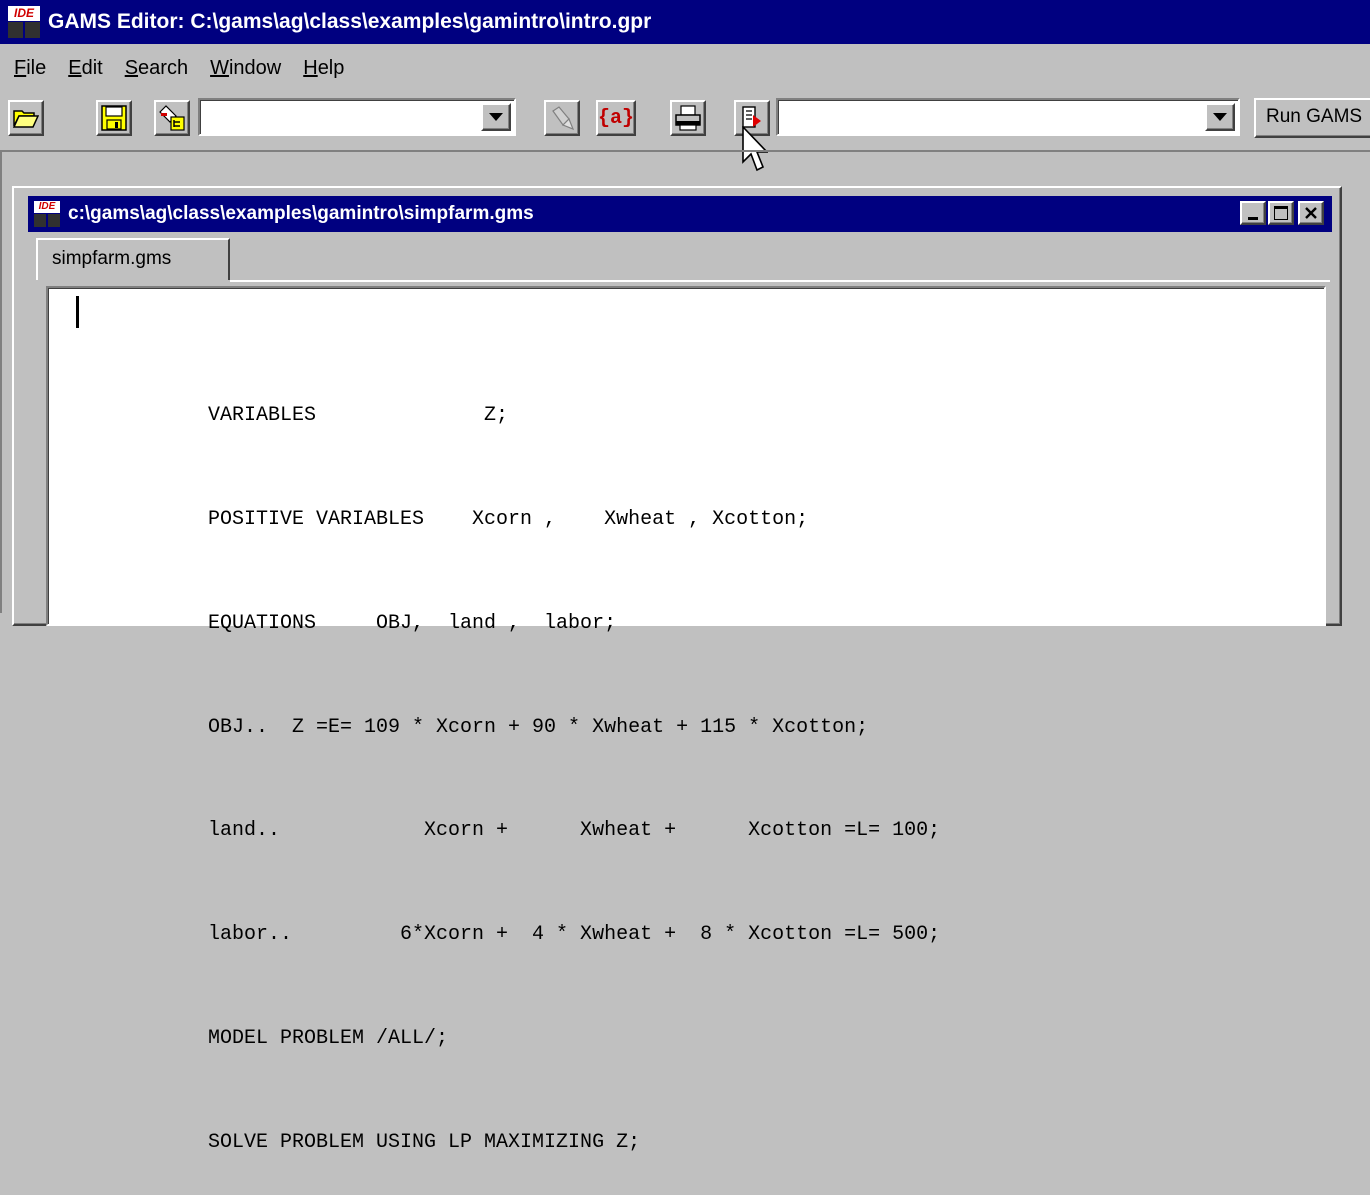  I want to click on project-button, so click(172, 118).